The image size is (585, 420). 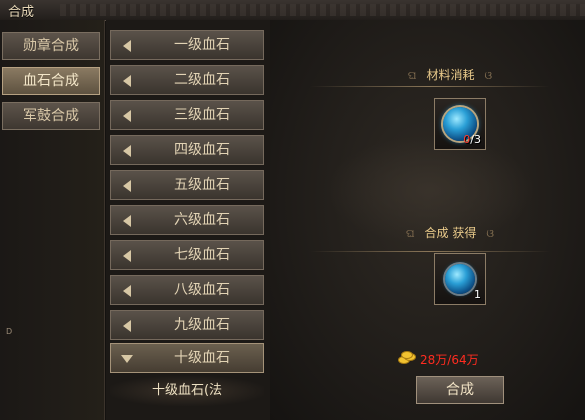 What do you see at coordinates (51, 116) in the screenshot?
I see `category-wardrum-button: 军鼓合成` at bounding box center [51, 116].